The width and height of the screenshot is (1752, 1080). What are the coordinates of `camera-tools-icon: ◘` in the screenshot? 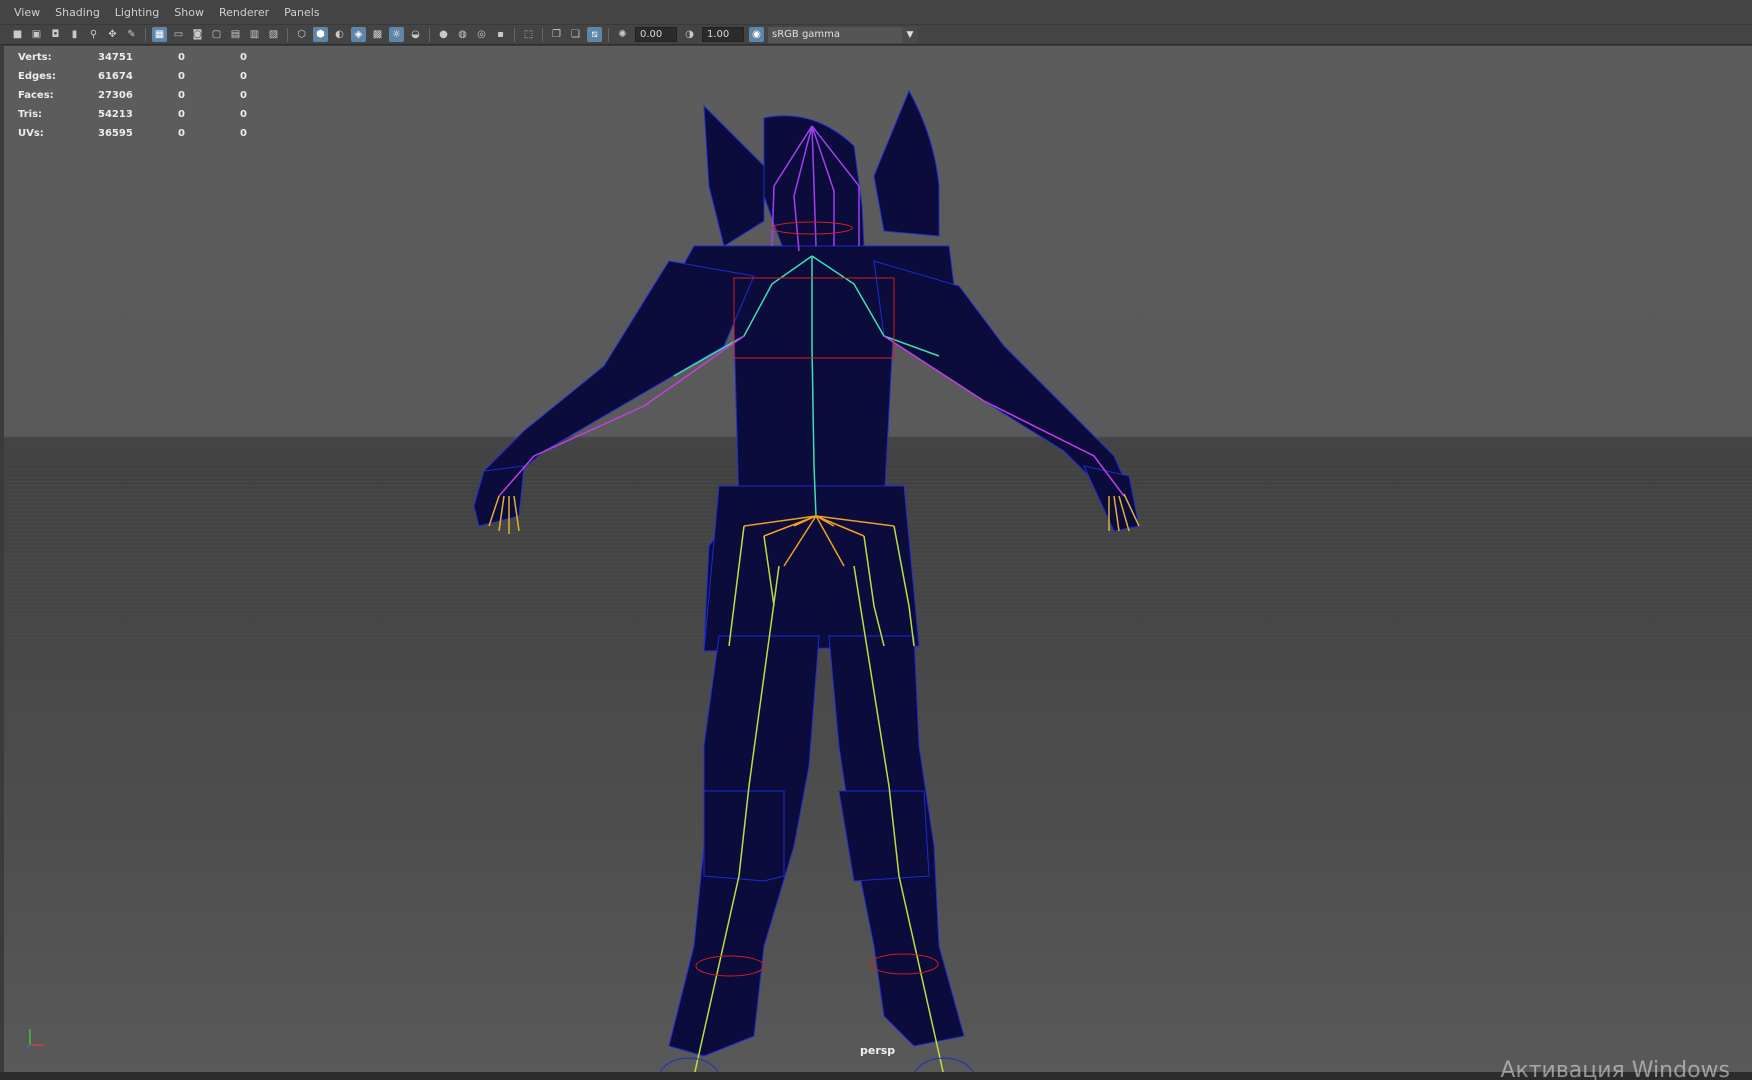 It's located at (55, 34).